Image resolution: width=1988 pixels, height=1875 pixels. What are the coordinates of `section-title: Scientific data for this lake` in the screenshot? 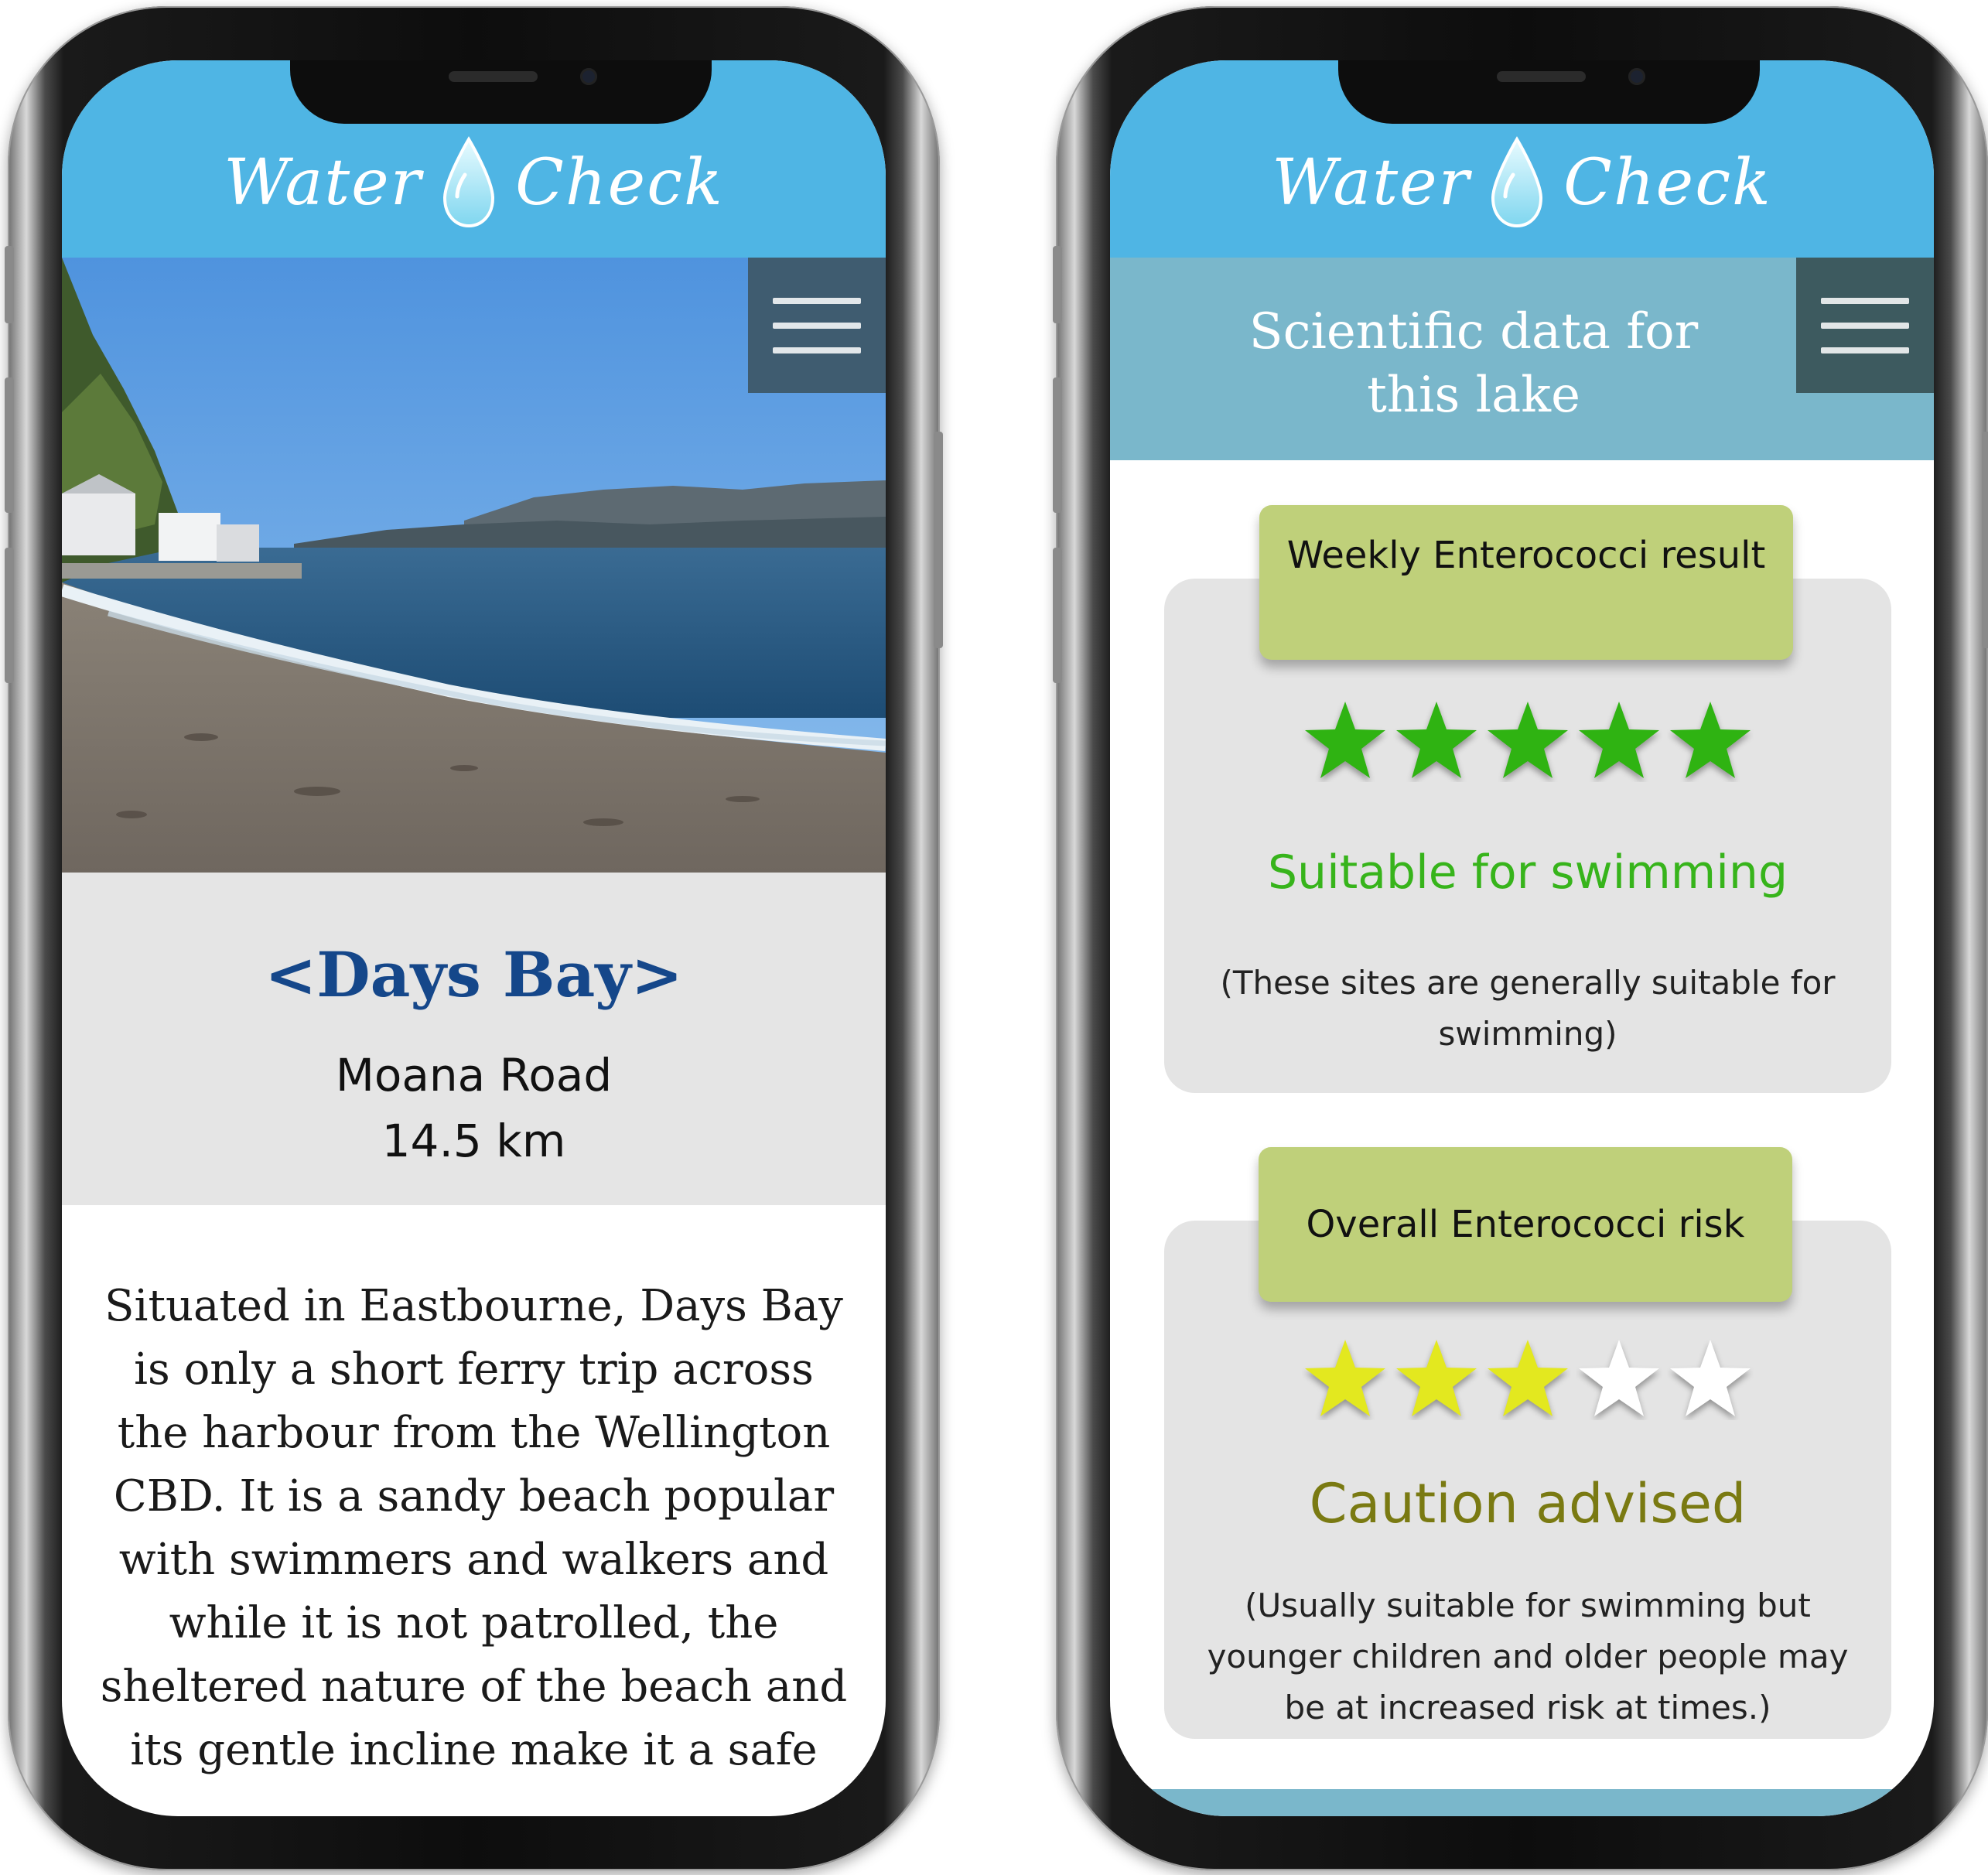 It's located at (1474, 363).